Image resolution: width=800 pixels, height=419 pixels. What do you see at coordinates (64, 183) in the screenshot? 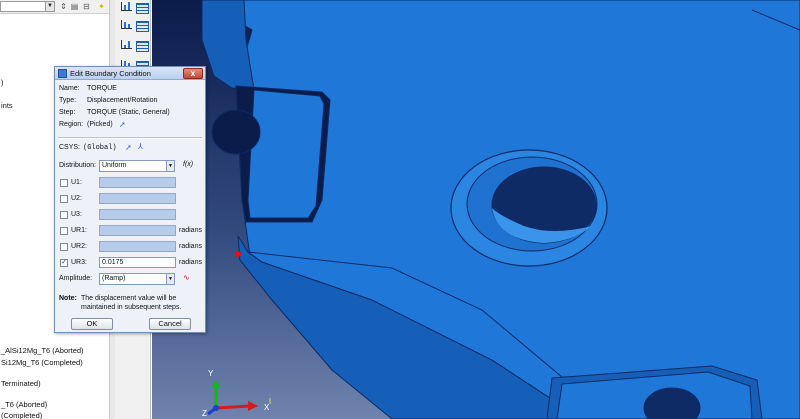
I see `u1-checkbox` at bounding box center [64, 183].